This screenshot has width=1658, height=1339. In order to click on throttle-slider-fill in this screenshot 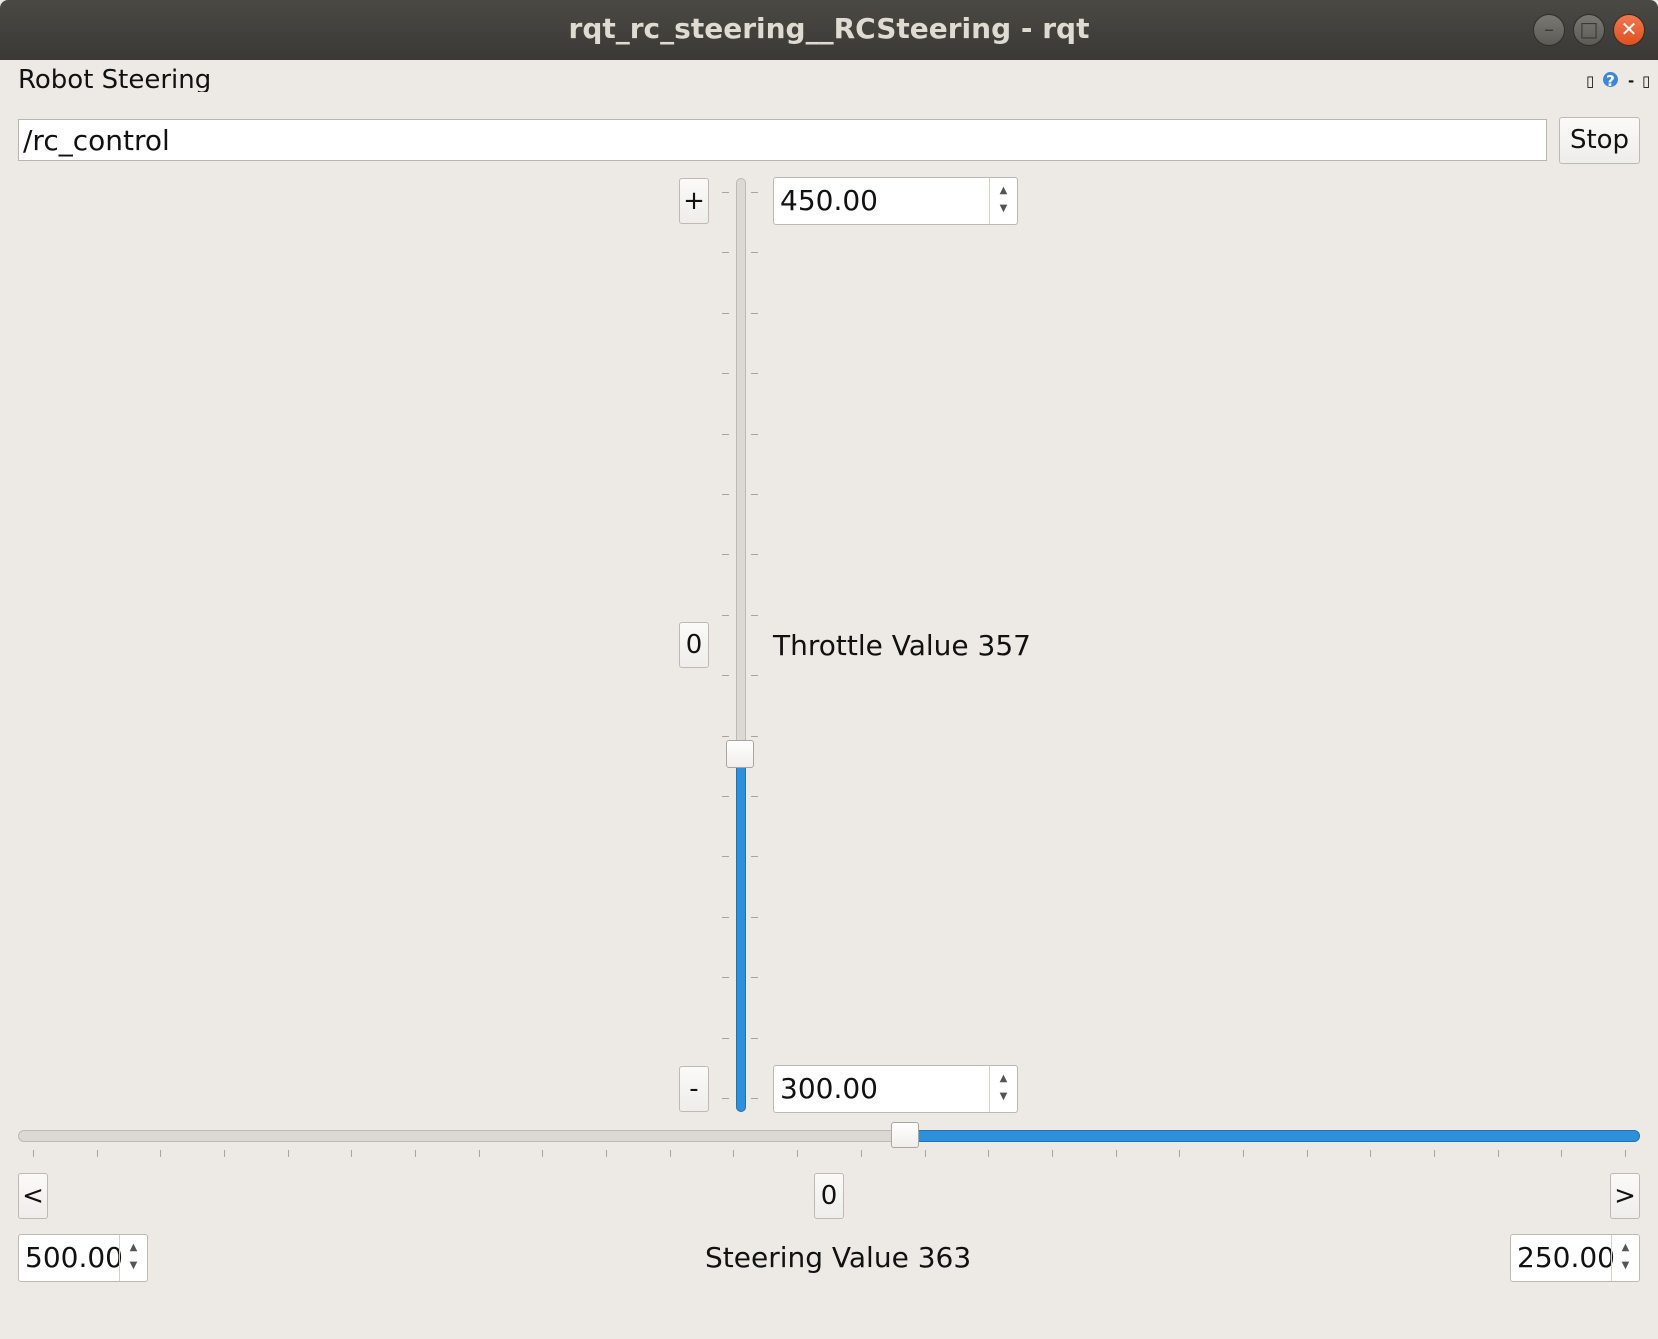, I will do `click(741, 937)`.